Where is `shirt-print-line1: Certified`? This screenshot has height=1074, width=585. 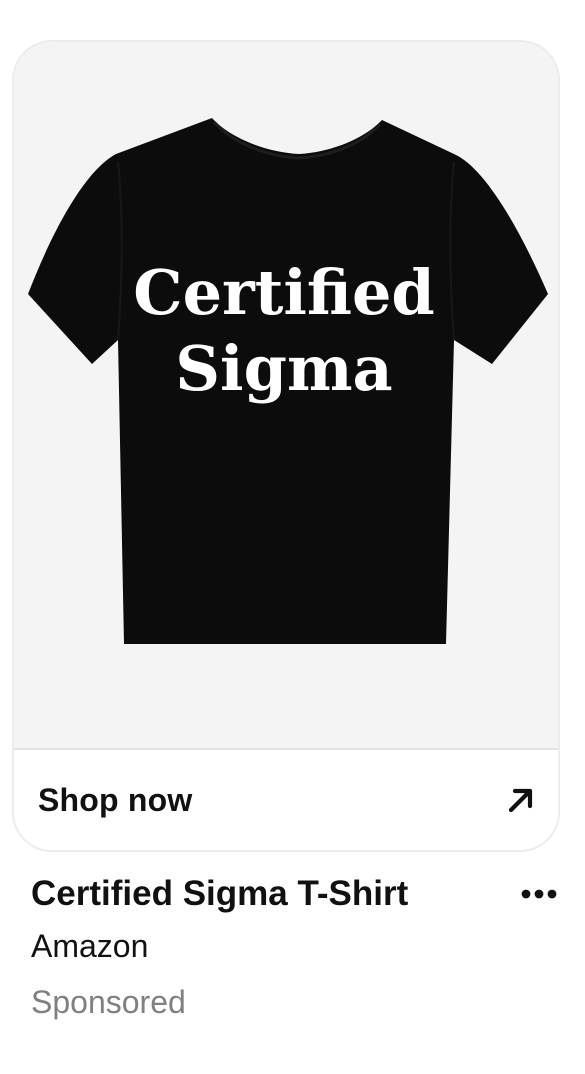 shirt-print-line1: Certified is located at coordinates (284, 292).